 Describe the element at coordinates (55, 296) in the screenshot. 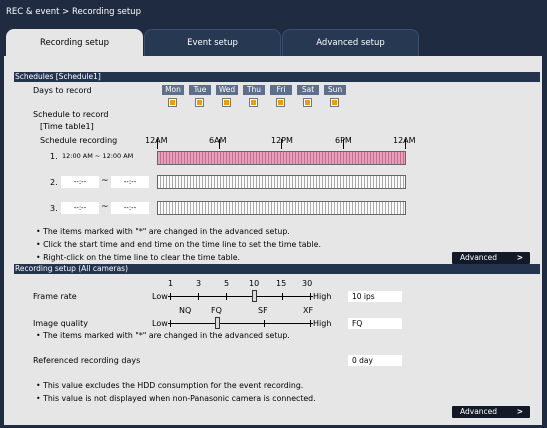

I see `frame-rate-label: Frame rate` at that location.